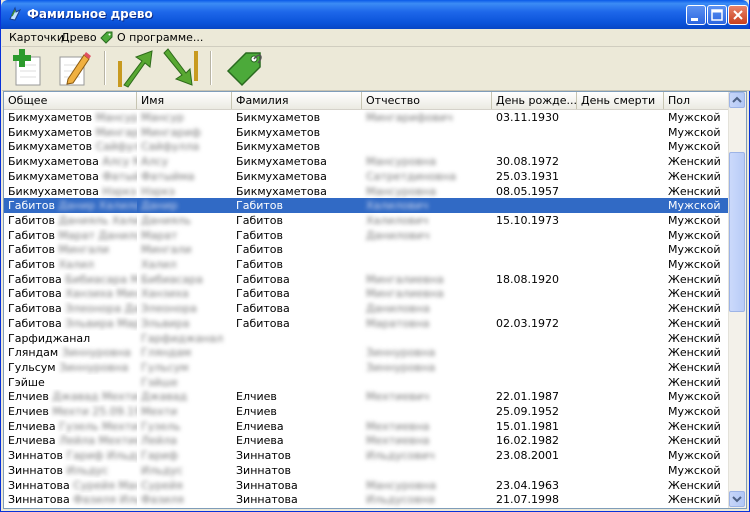  I want to click on cell-name: Фатыйма, so click(168, 176).